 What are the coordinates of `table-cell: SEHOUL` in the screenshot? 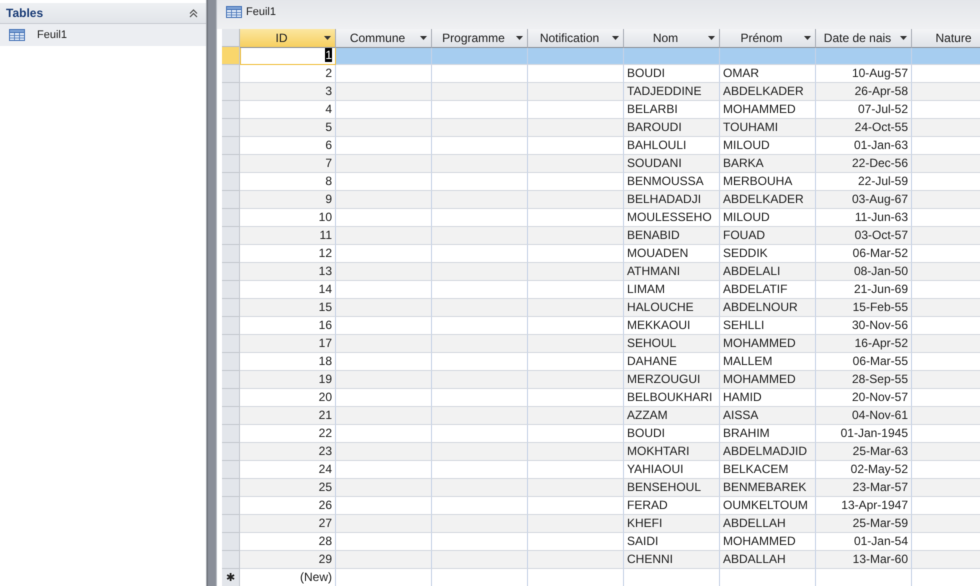 It's located at (672, 344).